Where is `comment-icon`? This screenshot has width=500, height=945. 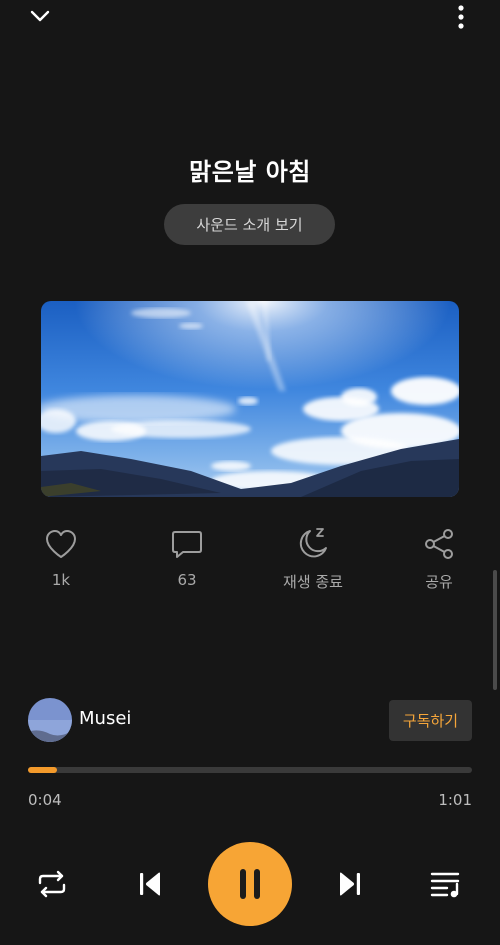
comment-icon is located at coordinates (187, 544).